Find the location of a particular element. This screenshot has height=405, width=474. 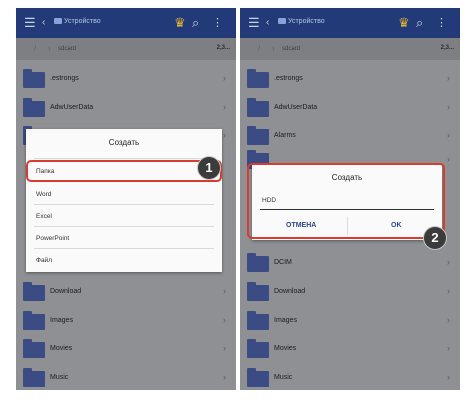

step-badge-2: 2 is located at coordinates (435, 238).